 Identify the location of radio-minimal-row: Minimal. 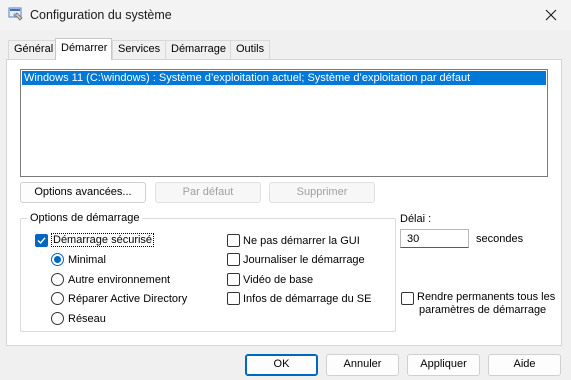
(78, 259).